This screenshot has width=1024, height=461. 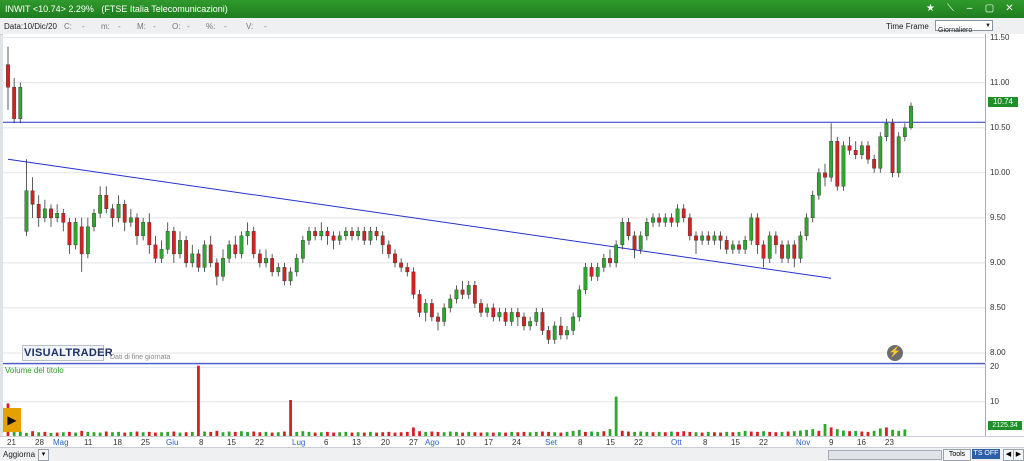 What do you see at coordinates (512, 454) in the screenshot?
I see `statusbar: Aggiorna ▾ Tools TS OFF ◀ ▶` at bounding box center [512, 454].